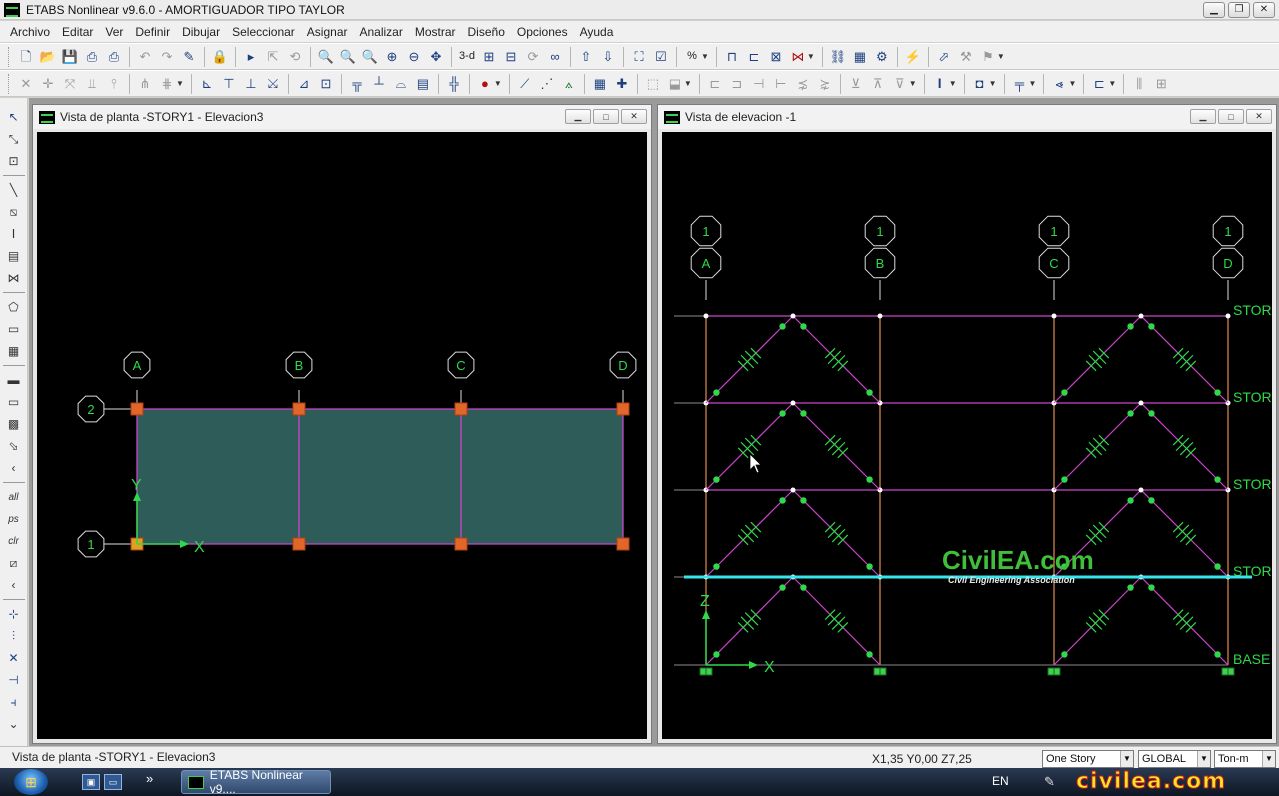  What do you see at coordinates (940, 84) in the screenshot?
I see `display-i-beam-icon: 𝐈` at bounding box center [940, 84].